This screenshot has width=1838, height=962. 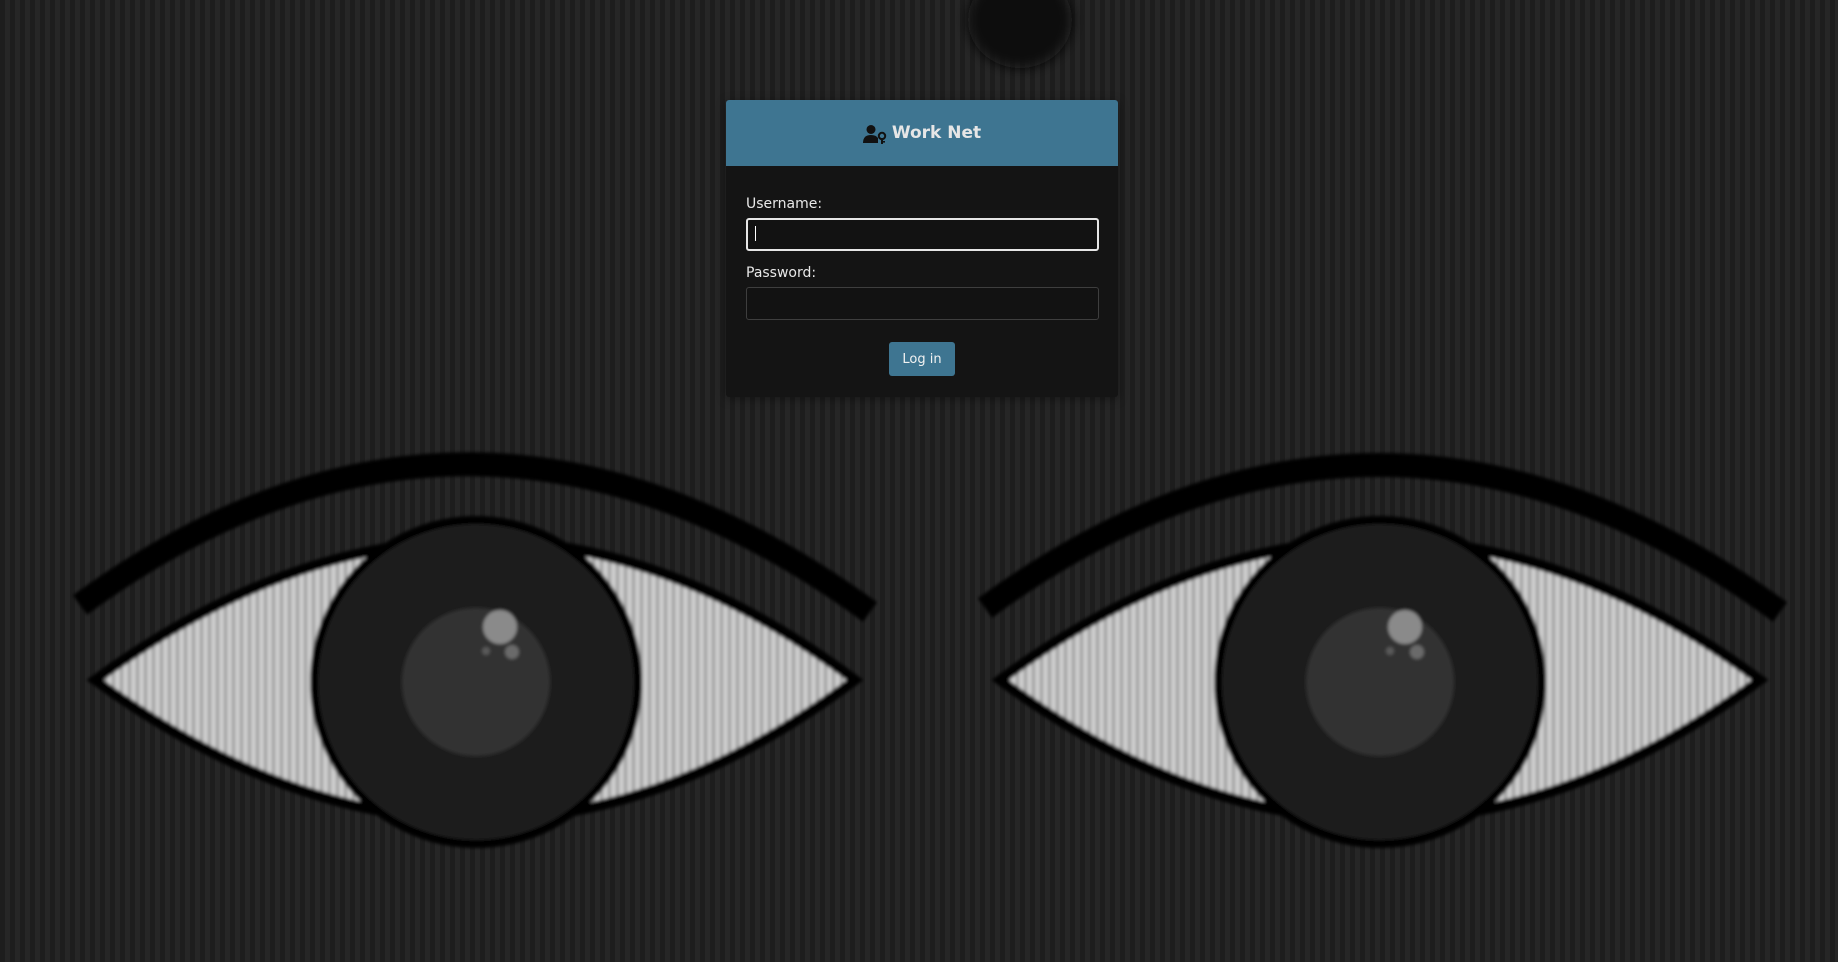 I want to click on login-panel: Work Net Username: Password: Log in, so click(x=922, y=248).